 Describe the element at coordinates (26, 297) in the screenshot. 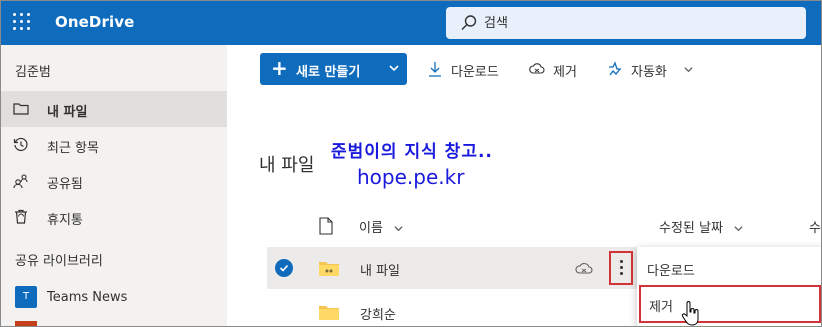

I see `library-badge: T` at that location.